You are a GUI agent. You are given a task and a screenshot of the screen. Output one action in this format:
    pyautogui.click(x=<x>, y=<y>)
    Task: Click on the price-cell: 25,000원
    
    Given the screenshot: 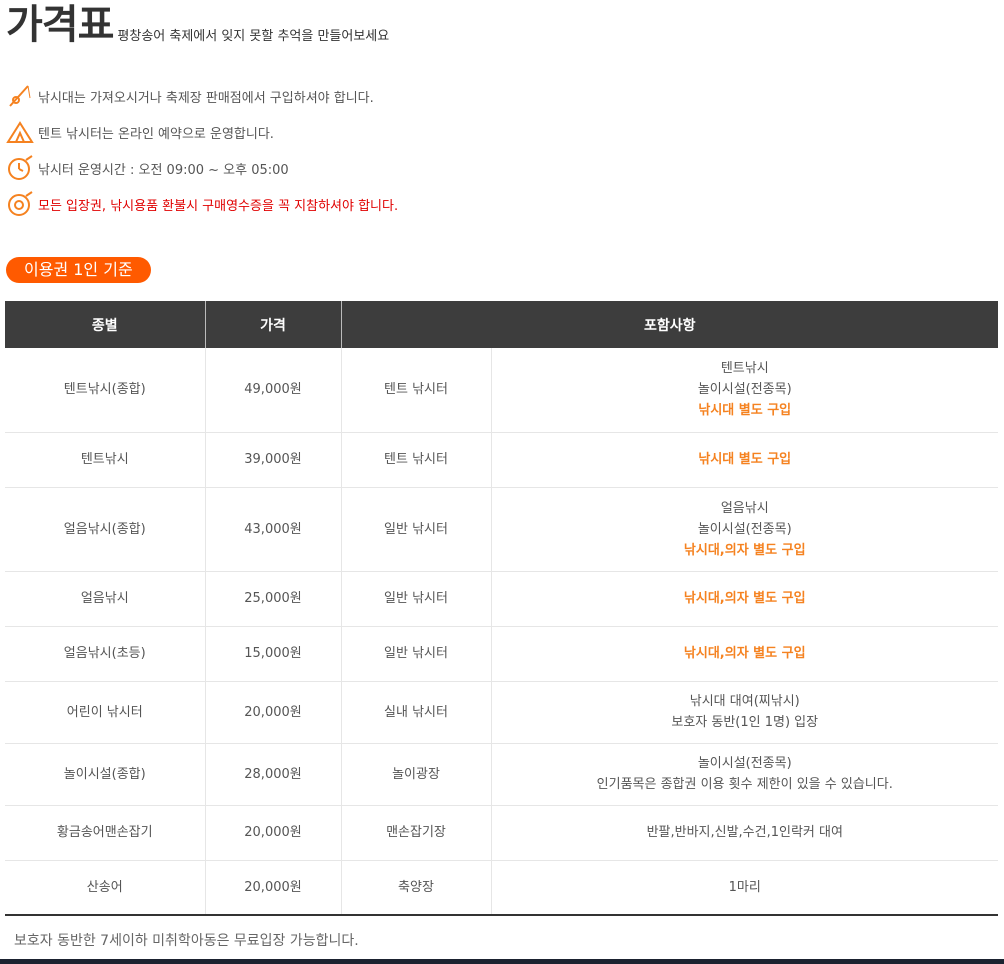 What is the action you would take?
    pyautogui.click(x=273, y=599)
    